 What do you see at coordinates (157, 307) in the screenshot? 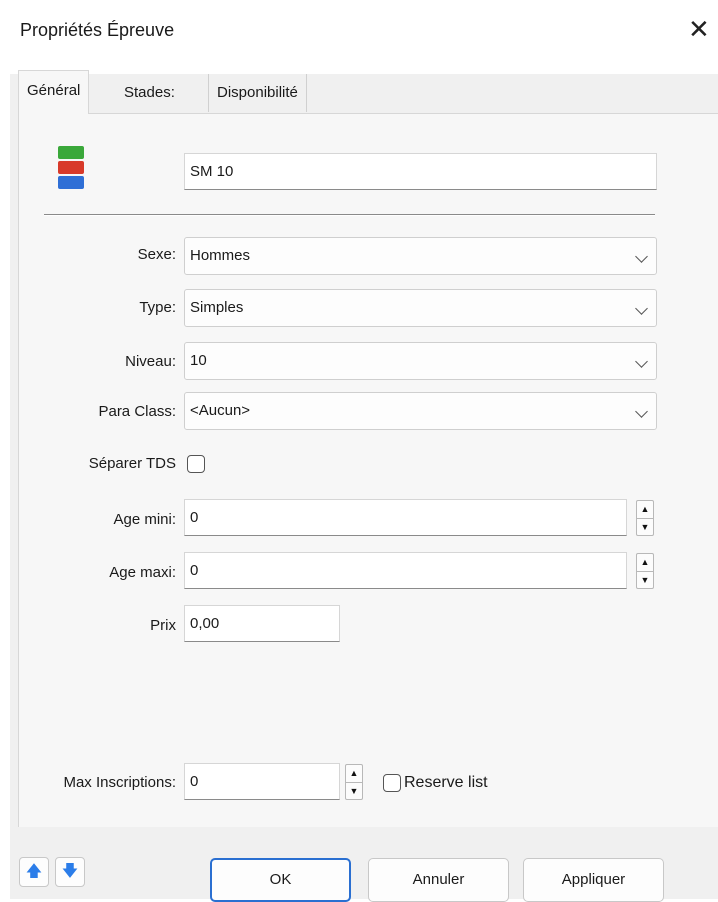
I see `type-label: Type:` at bounding box center [157, 307].